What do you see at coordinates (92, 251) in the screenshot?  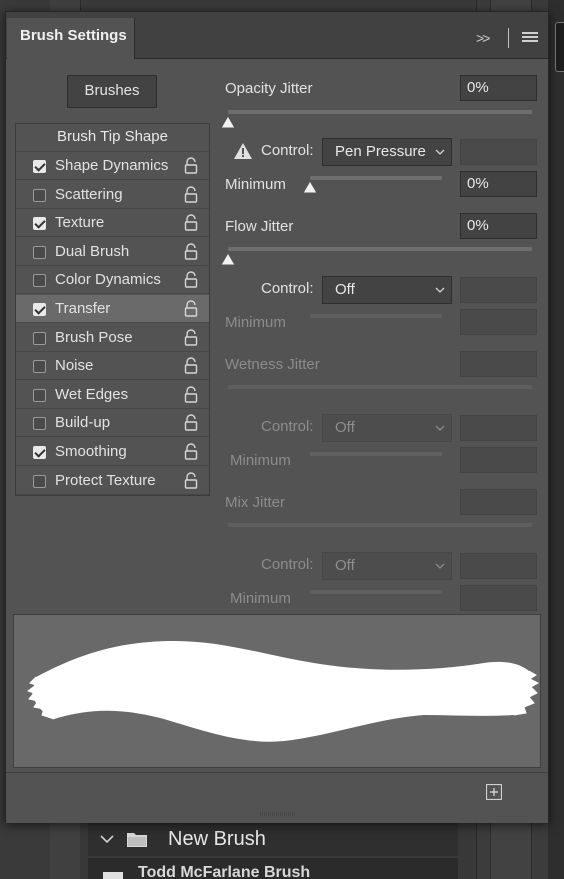 I see `list-item-label: Dual Brush` at bounding box center [92, 251].